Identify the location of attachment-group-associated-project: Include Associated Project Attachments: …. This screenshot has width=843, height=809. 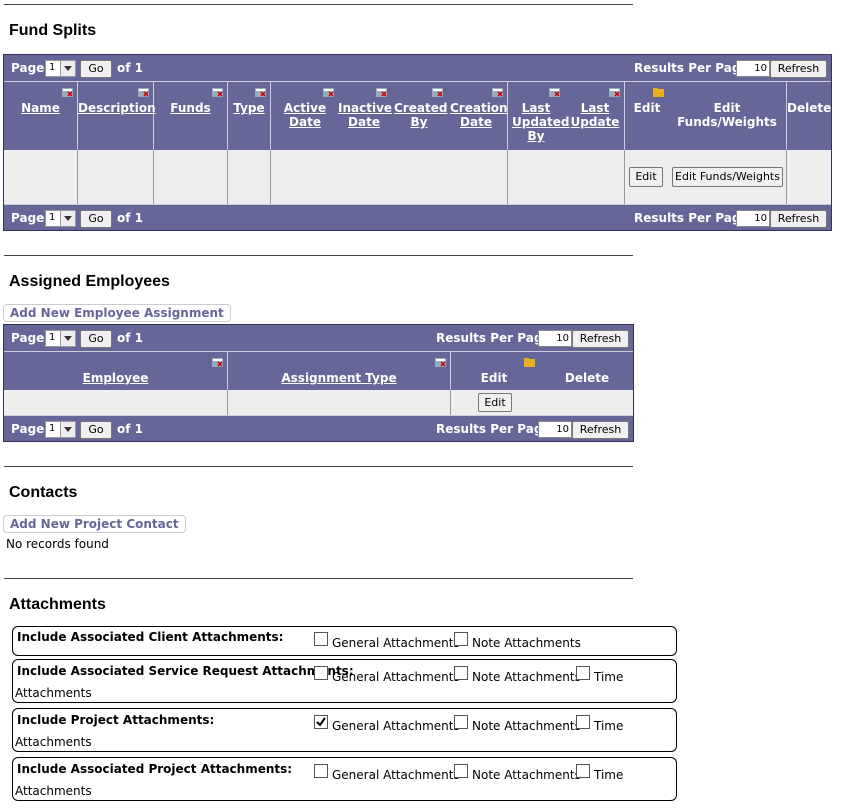
(344, 779).